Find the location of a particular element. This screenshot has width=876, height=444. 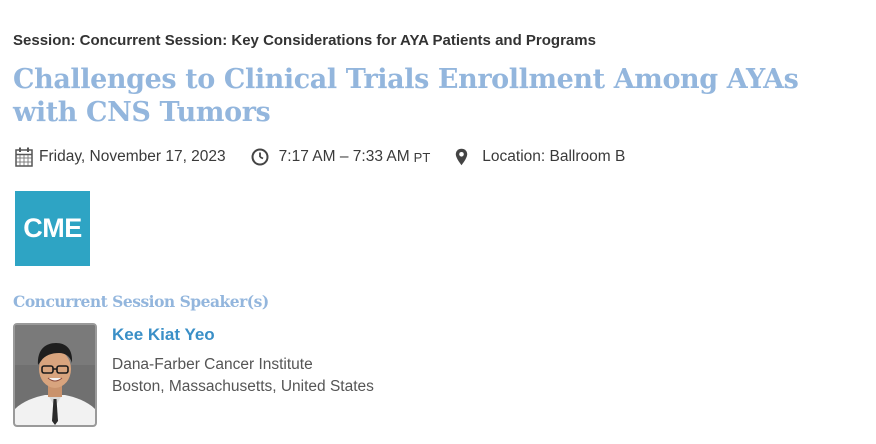

session-date: Friday, November 17, 2023 is located at coordinates (120, 157).